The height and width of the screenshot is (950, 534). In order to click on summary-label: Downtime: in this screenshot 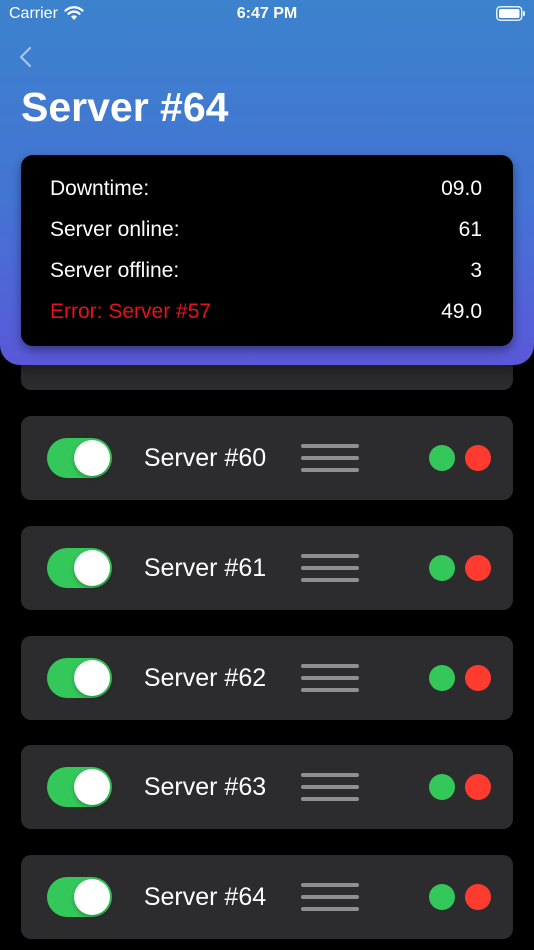, I will do `click(100, 188)`.